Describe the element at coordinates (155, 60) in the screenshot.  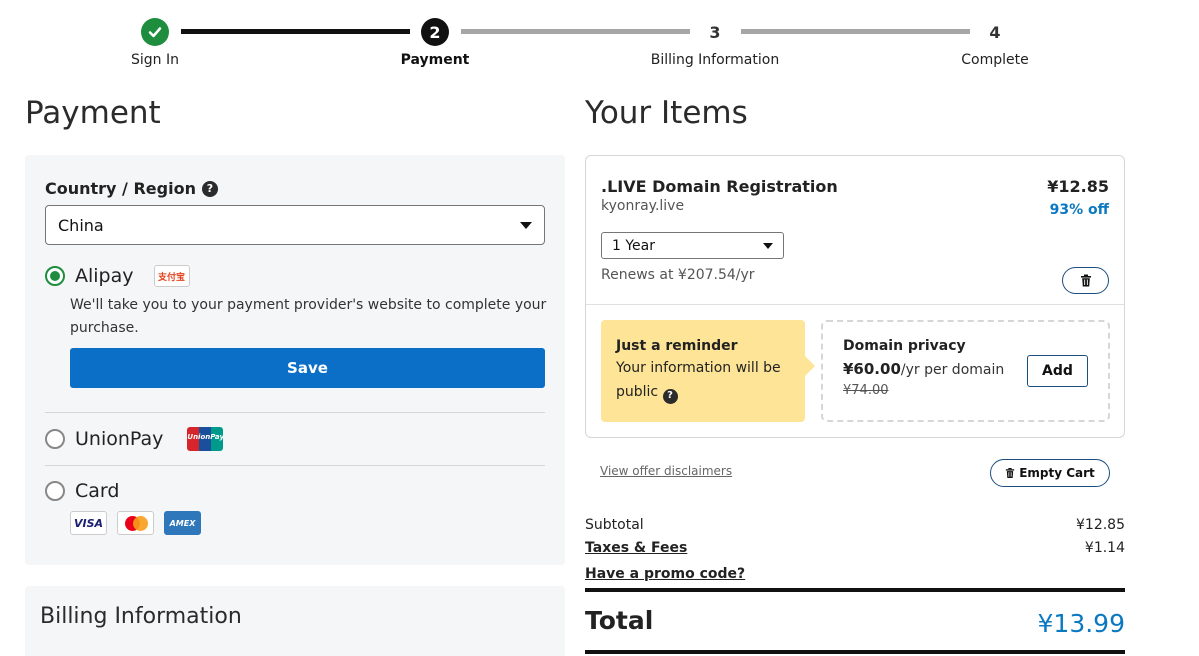
I see `step-label-sign-in: Sign In` at that location.